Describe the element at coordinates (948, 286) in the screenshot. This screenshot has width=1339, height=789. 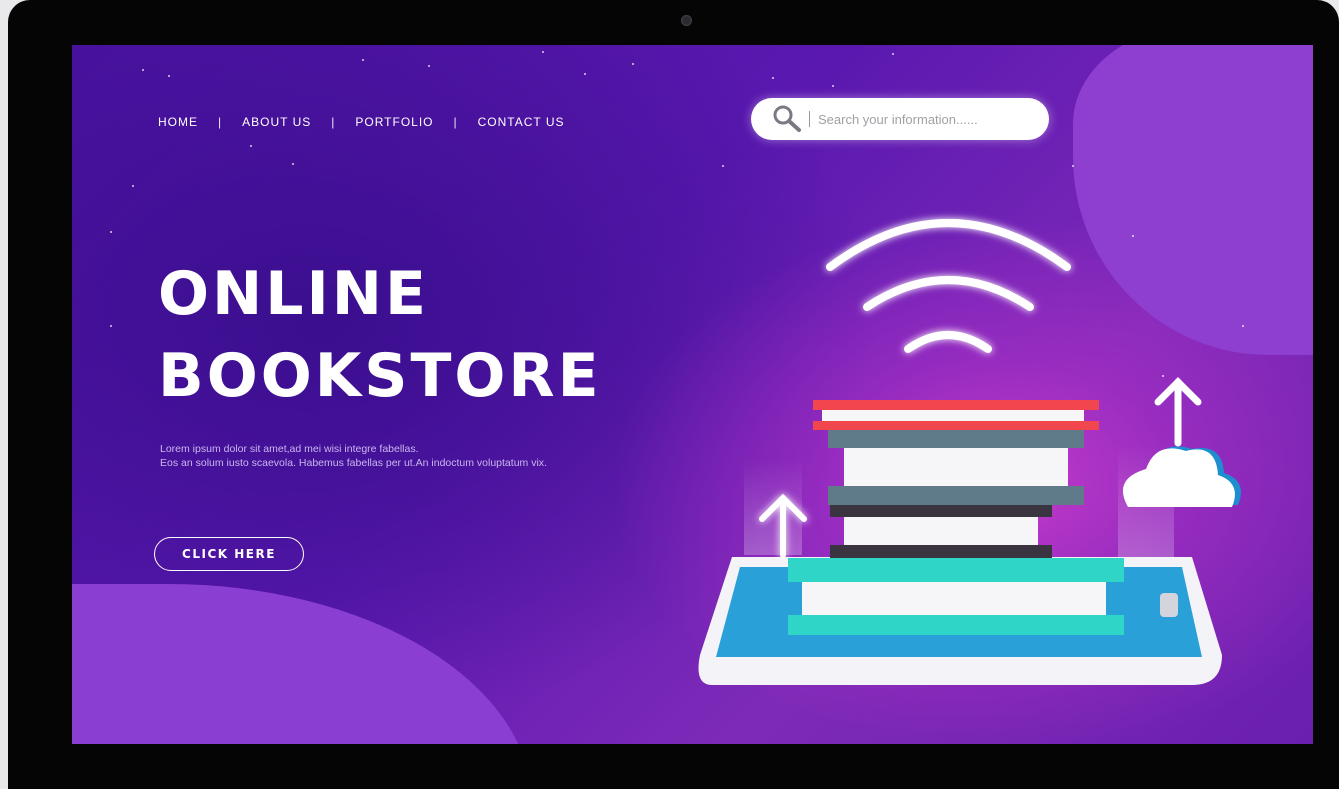
I see `wifi-icon` at that location.